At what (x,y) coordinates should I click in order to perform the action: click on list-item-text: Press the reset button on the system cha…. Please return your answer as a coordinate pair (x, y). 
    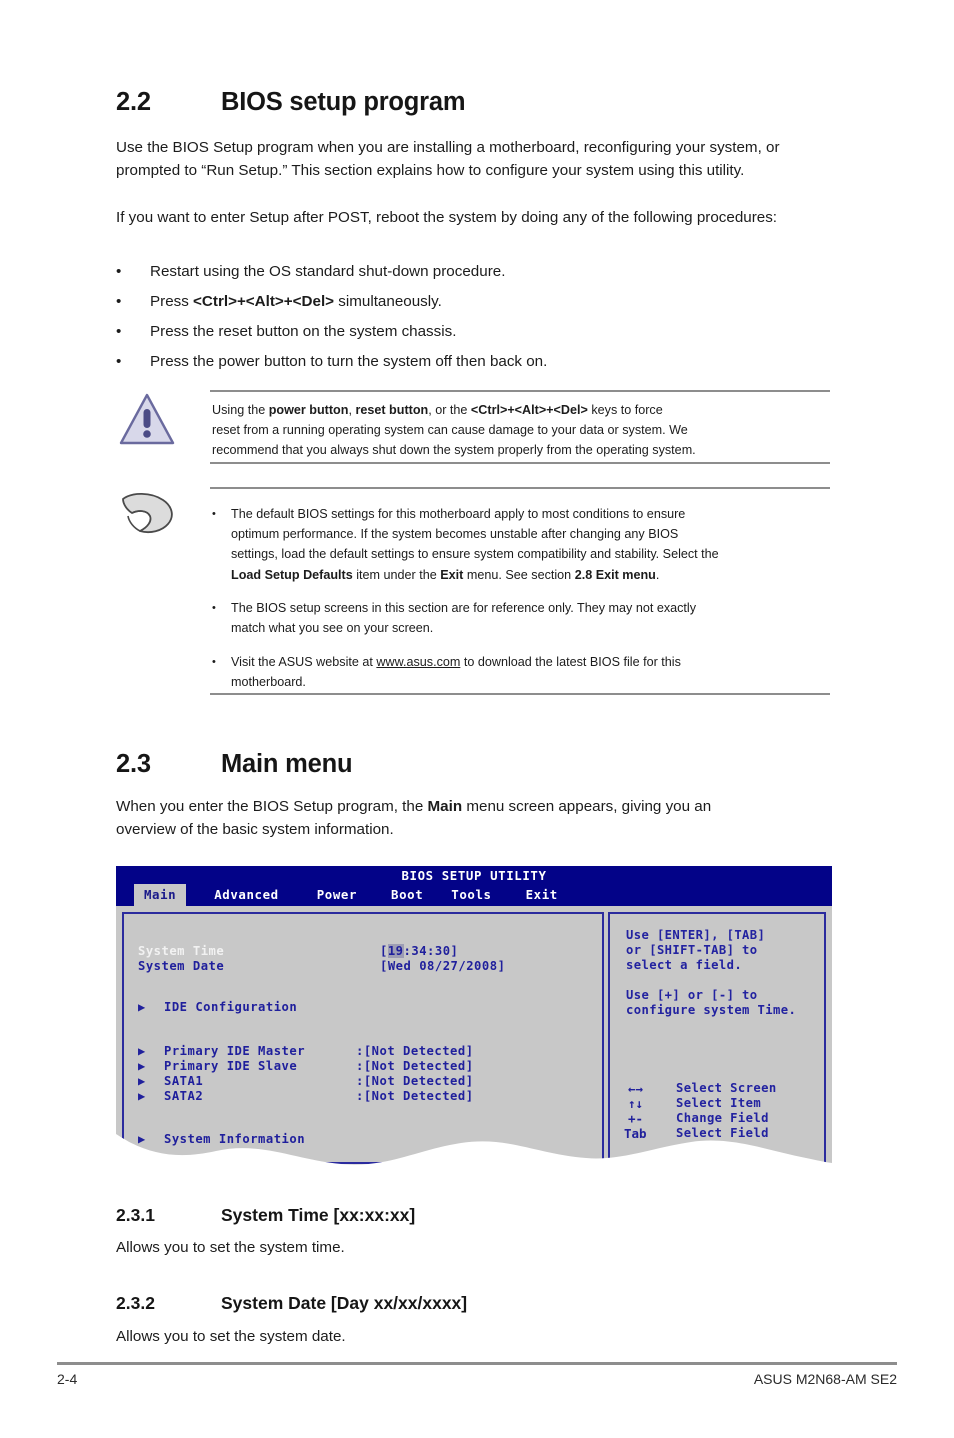
    Looking at the image, I should click on (303, 331).